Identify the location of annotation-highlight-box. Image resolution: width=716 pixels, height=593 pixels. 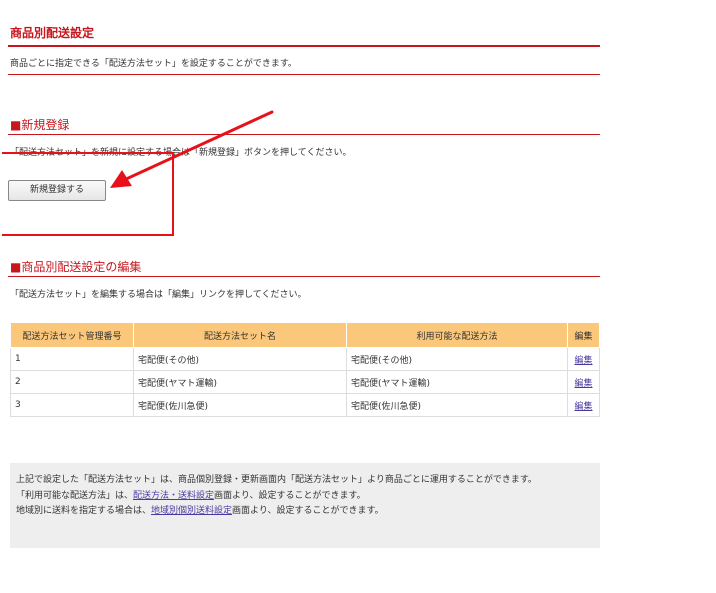
(88, 194).